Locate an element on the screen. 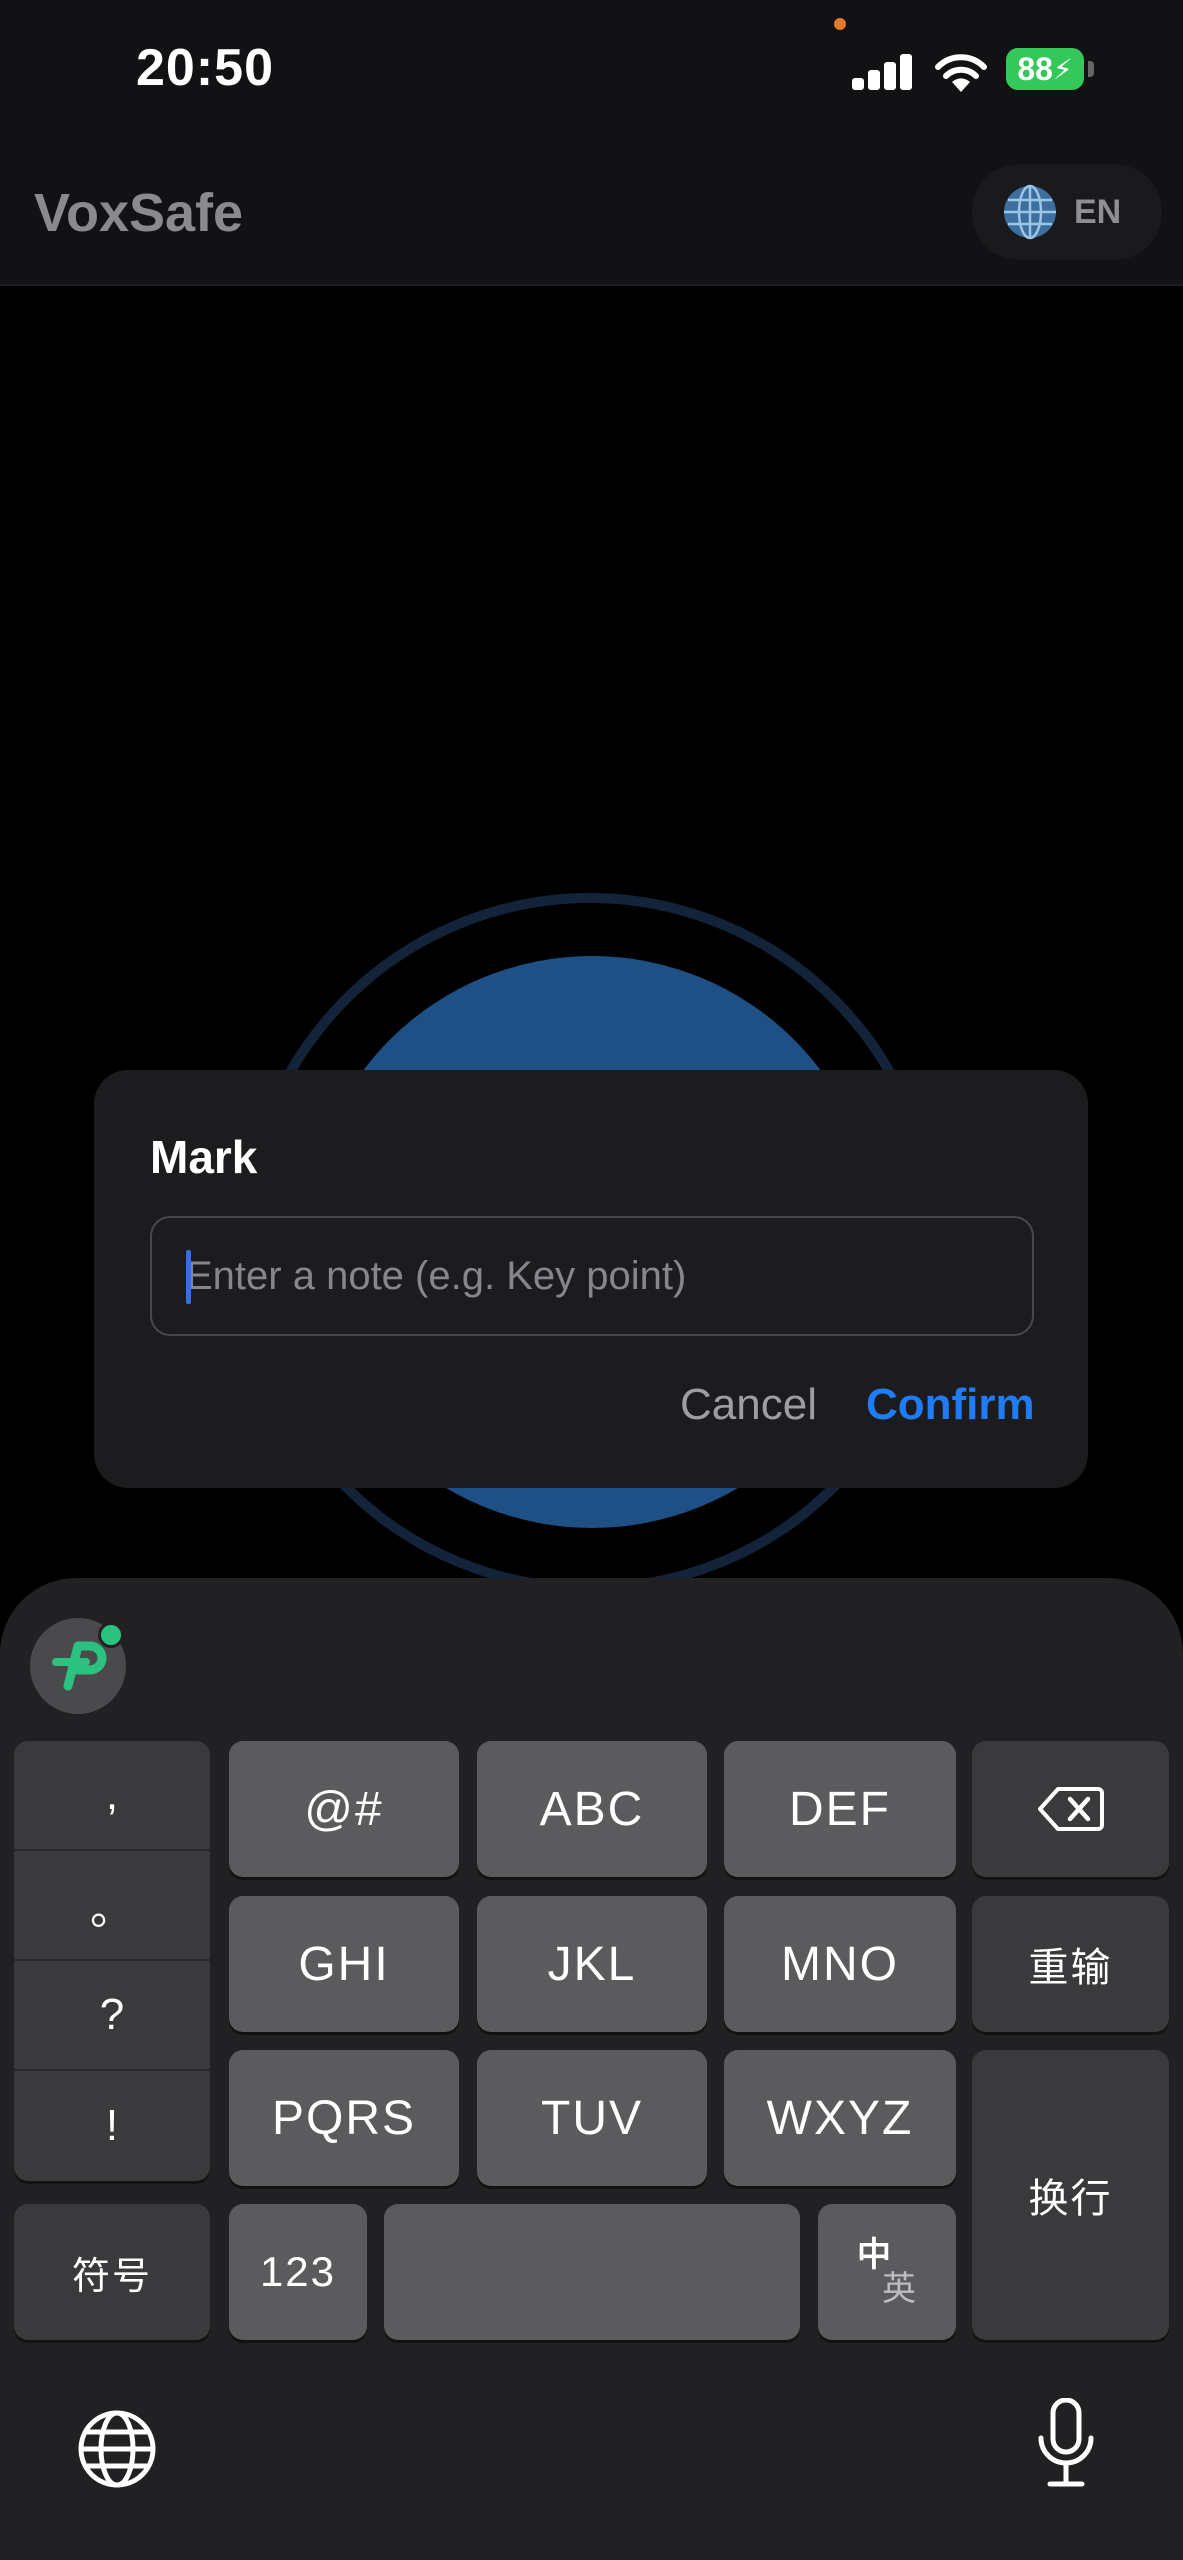 The image size is (1183, 2560). mark-dialog: Mark Cancel Confirm is located at coordinates (591, 1279).